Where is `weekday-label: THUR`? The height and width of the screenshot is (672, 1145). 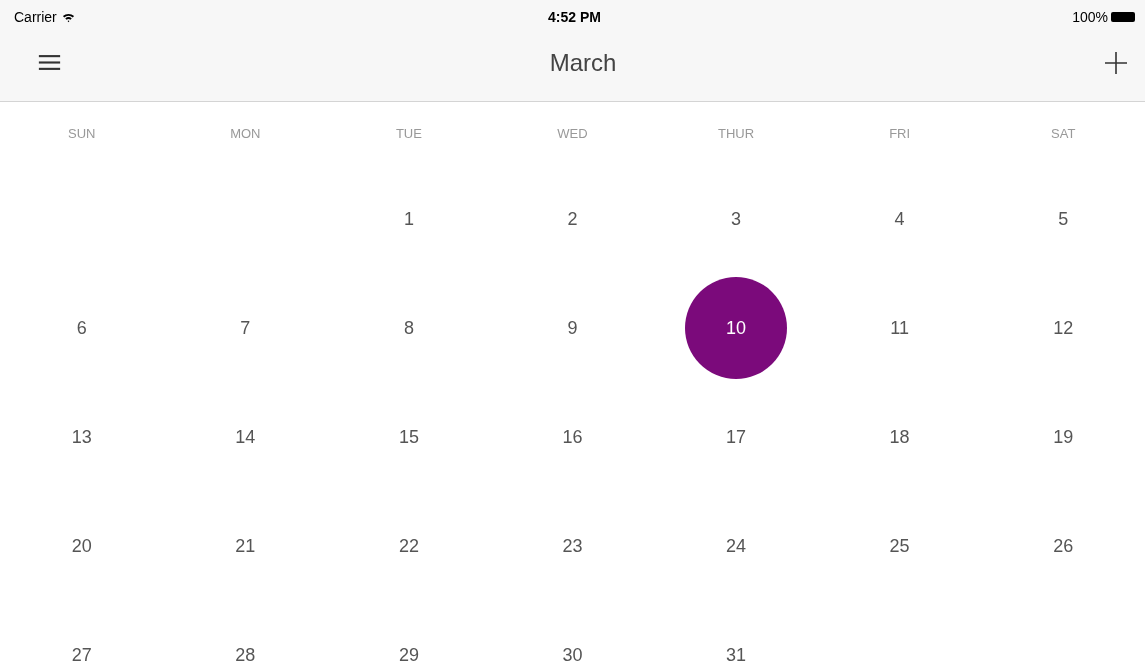 weekday-label: THUR is located at coordinates (736, 133).